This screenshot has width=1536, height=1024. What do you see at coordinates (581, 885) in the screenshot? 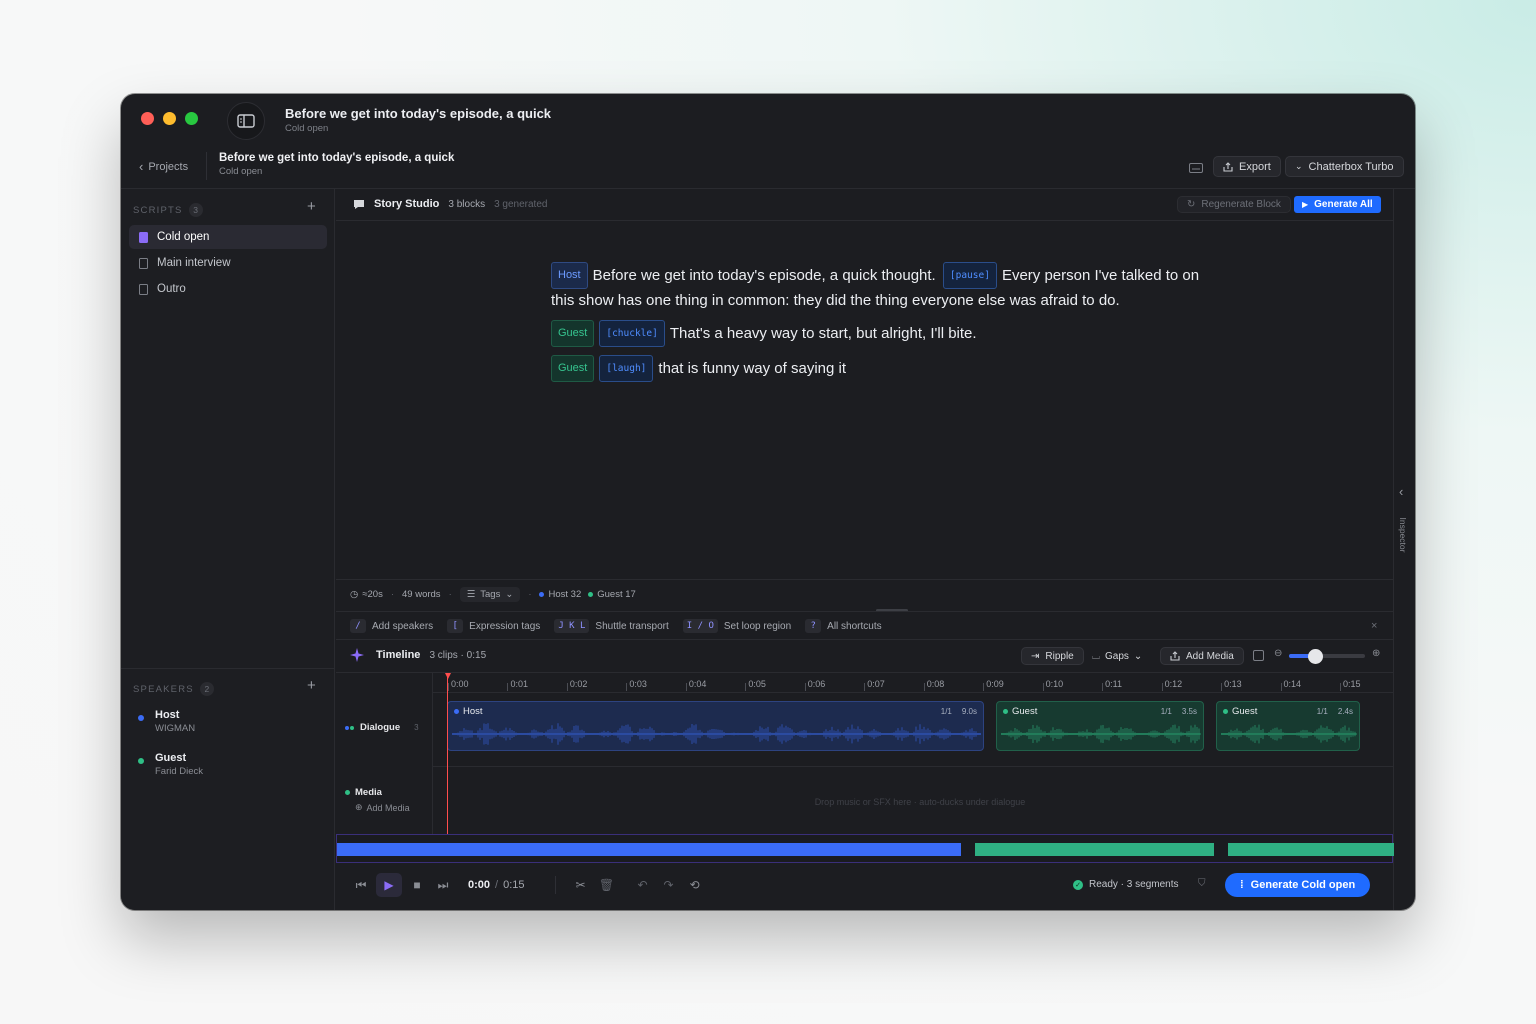
I see `scissors-icon: ✂` at bounding box center [581, 885].